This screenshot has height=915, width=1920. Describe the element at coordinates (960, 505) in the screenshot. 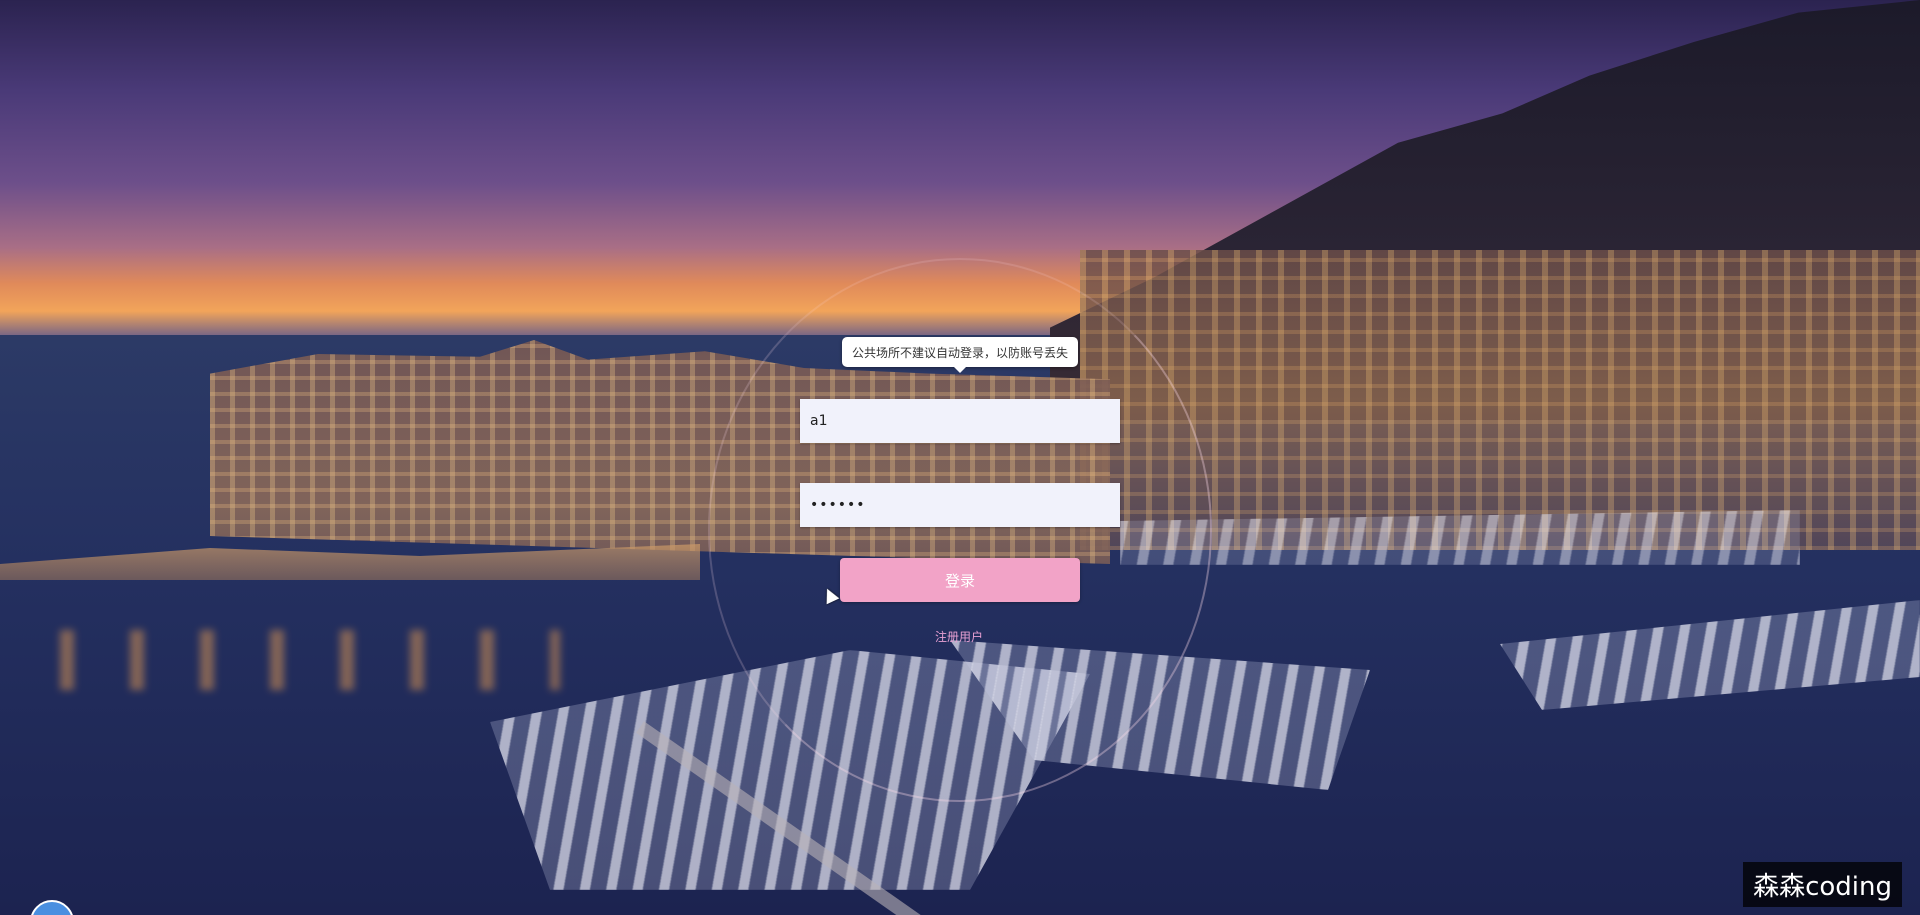

I see `password-input` at that location.